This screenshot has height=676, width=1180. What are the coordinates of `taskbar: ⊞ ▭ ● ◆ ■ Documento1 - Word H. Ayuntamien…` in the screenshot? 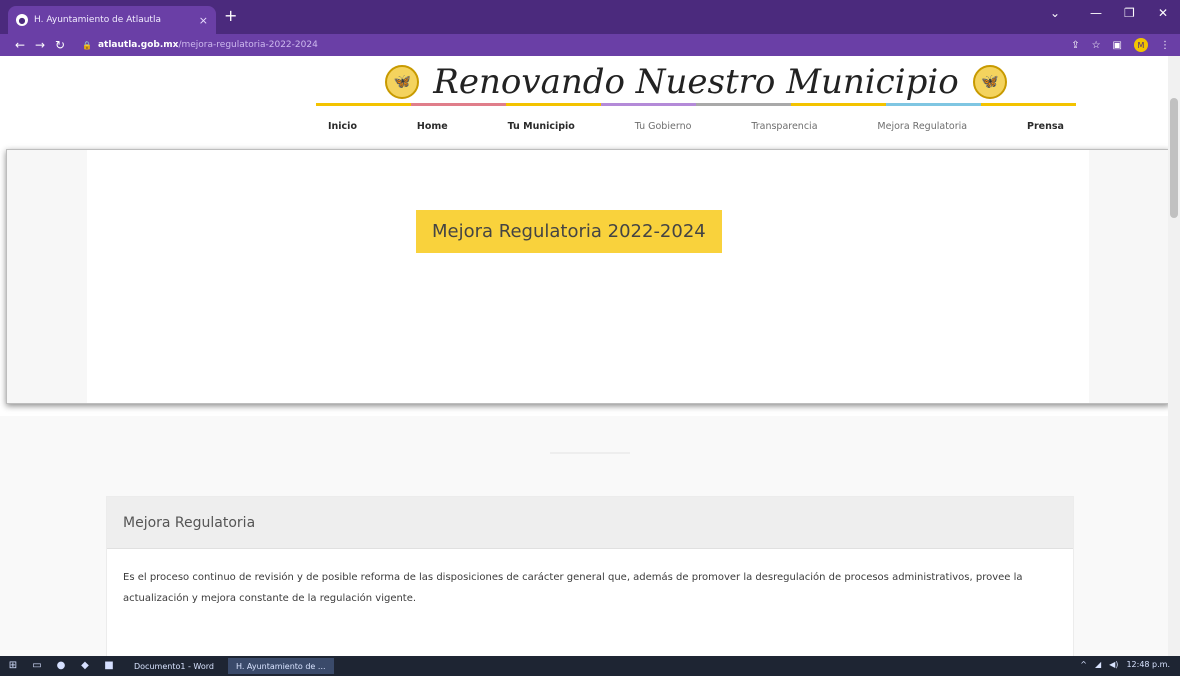 It's located at (590, 666).